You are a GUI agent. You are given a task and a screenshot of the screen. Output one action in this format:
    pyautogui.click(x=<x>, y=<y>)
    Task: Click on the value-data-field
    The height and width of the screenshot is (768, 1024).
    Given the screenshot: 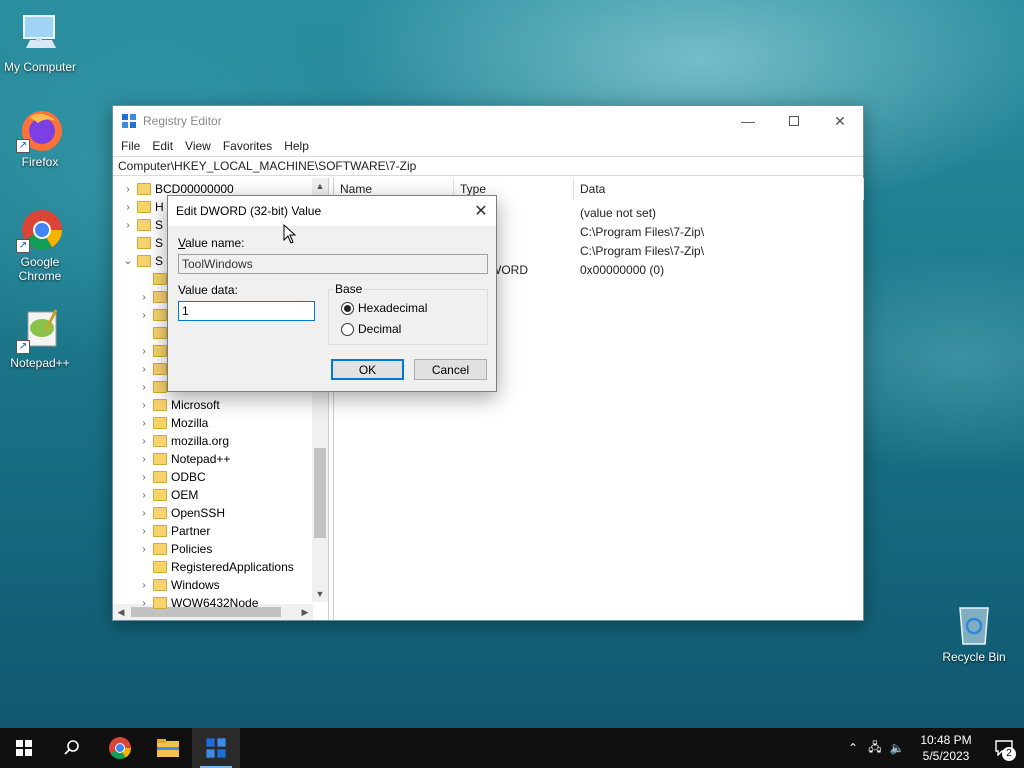 What is the action you would take?
    pyautogui.click(x=246, y=311)
    